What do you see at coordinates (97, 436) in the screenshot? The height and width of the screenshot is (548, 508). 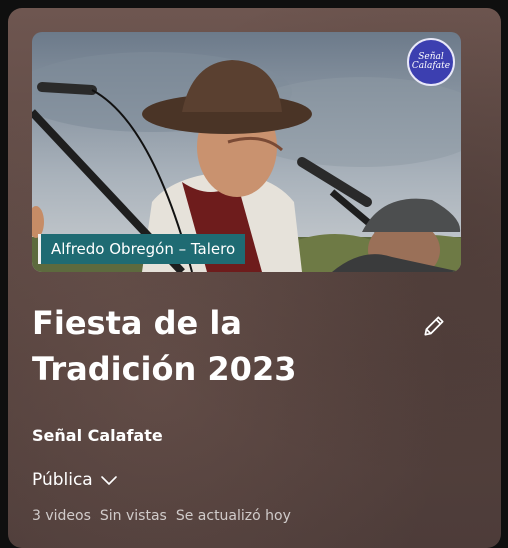 I see `channel-name-link: Señal Calafate` at bounding box center [97, 436].